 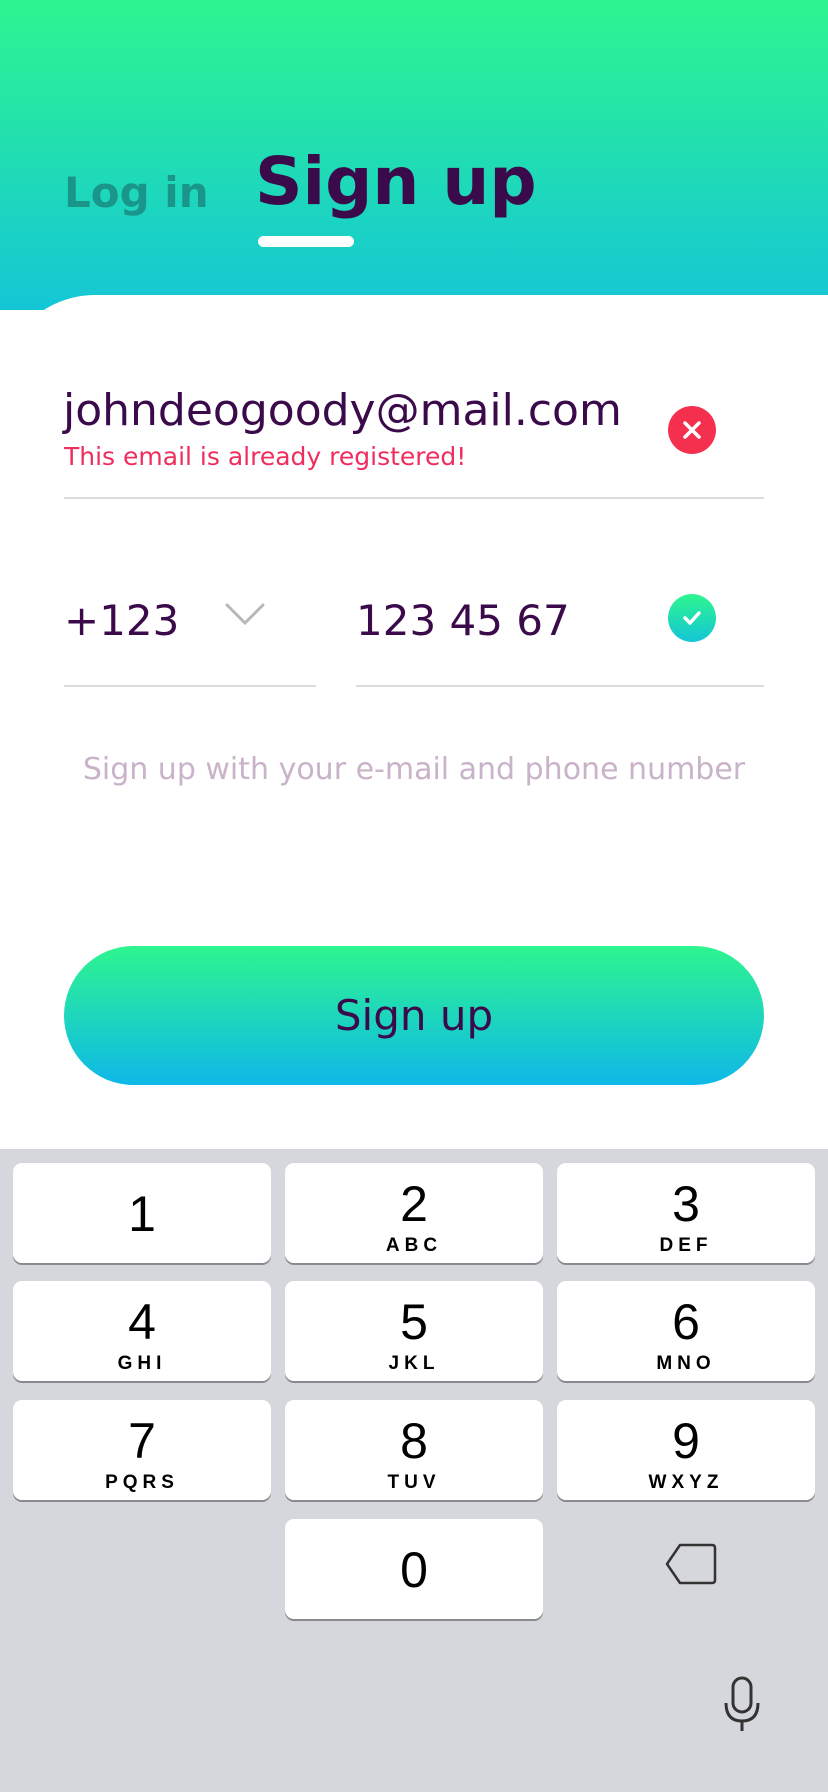 What do you see at coordinates (306, 241) in the screenshot?
I see `active-tab-indicator` at bounding box center [306, 241].